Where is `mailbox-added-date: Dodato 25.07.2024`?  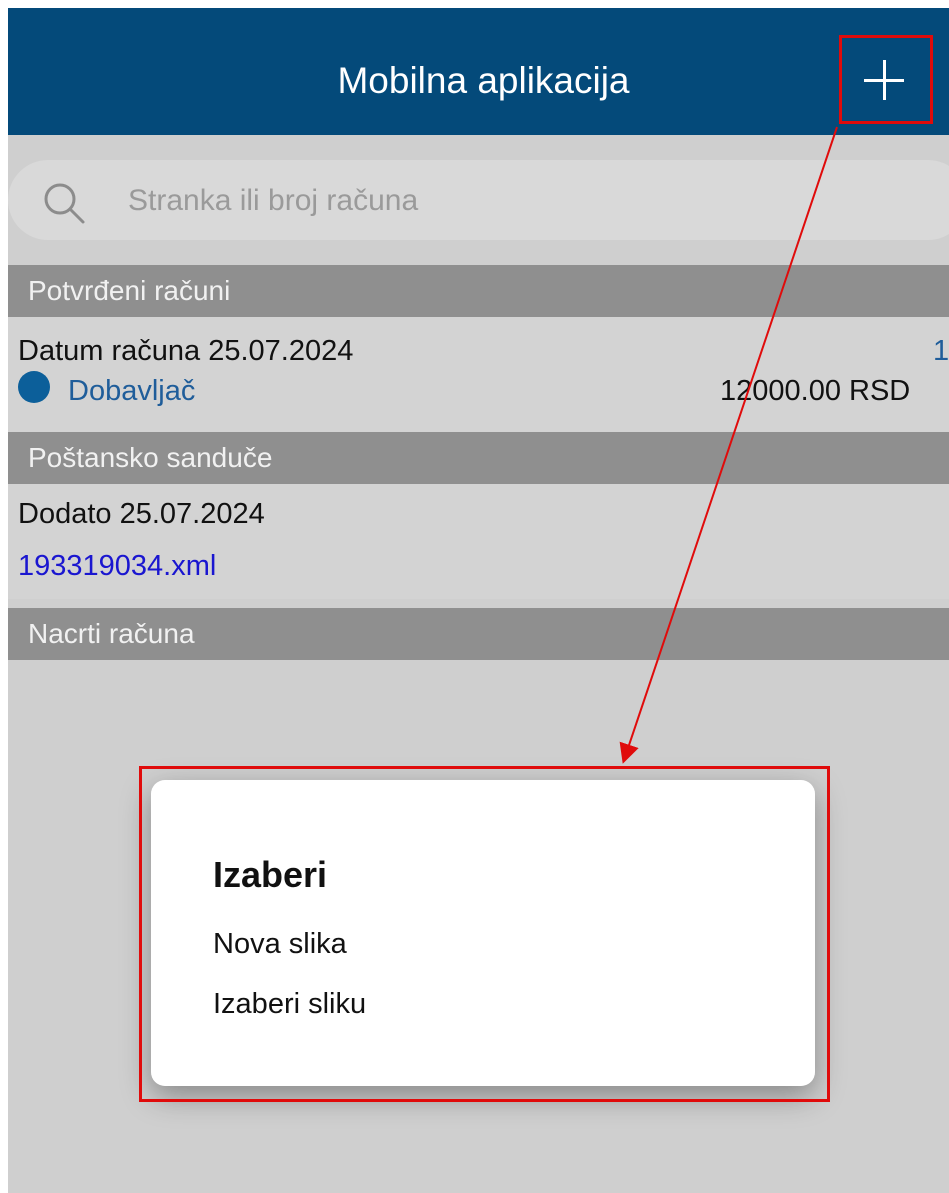
mailbox-added-date: Dodato 25.07.2024 is located at coordinates (141, 514).